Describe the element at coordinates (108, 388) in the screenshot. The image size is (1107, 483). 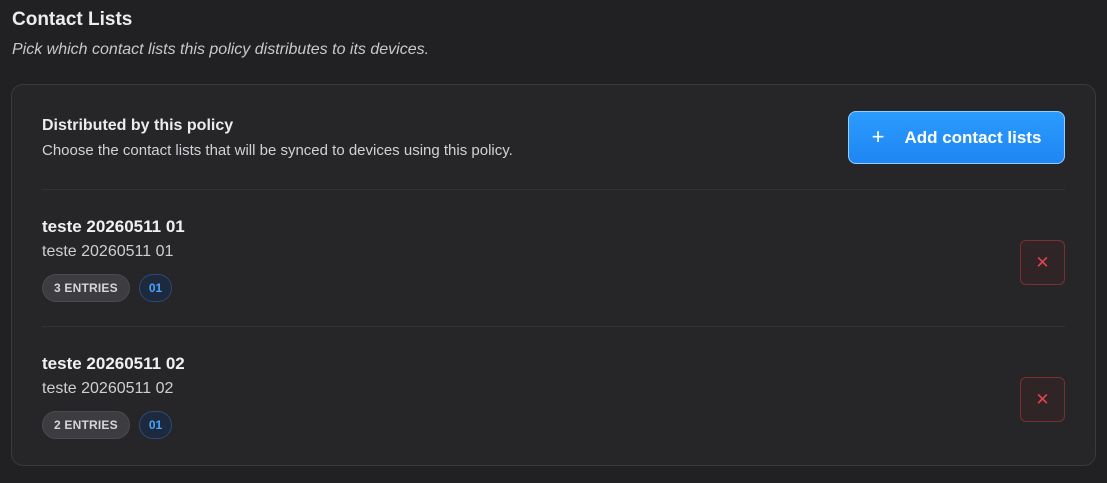
I see `list-item-subtitle: teste 20260511 02` at that location.